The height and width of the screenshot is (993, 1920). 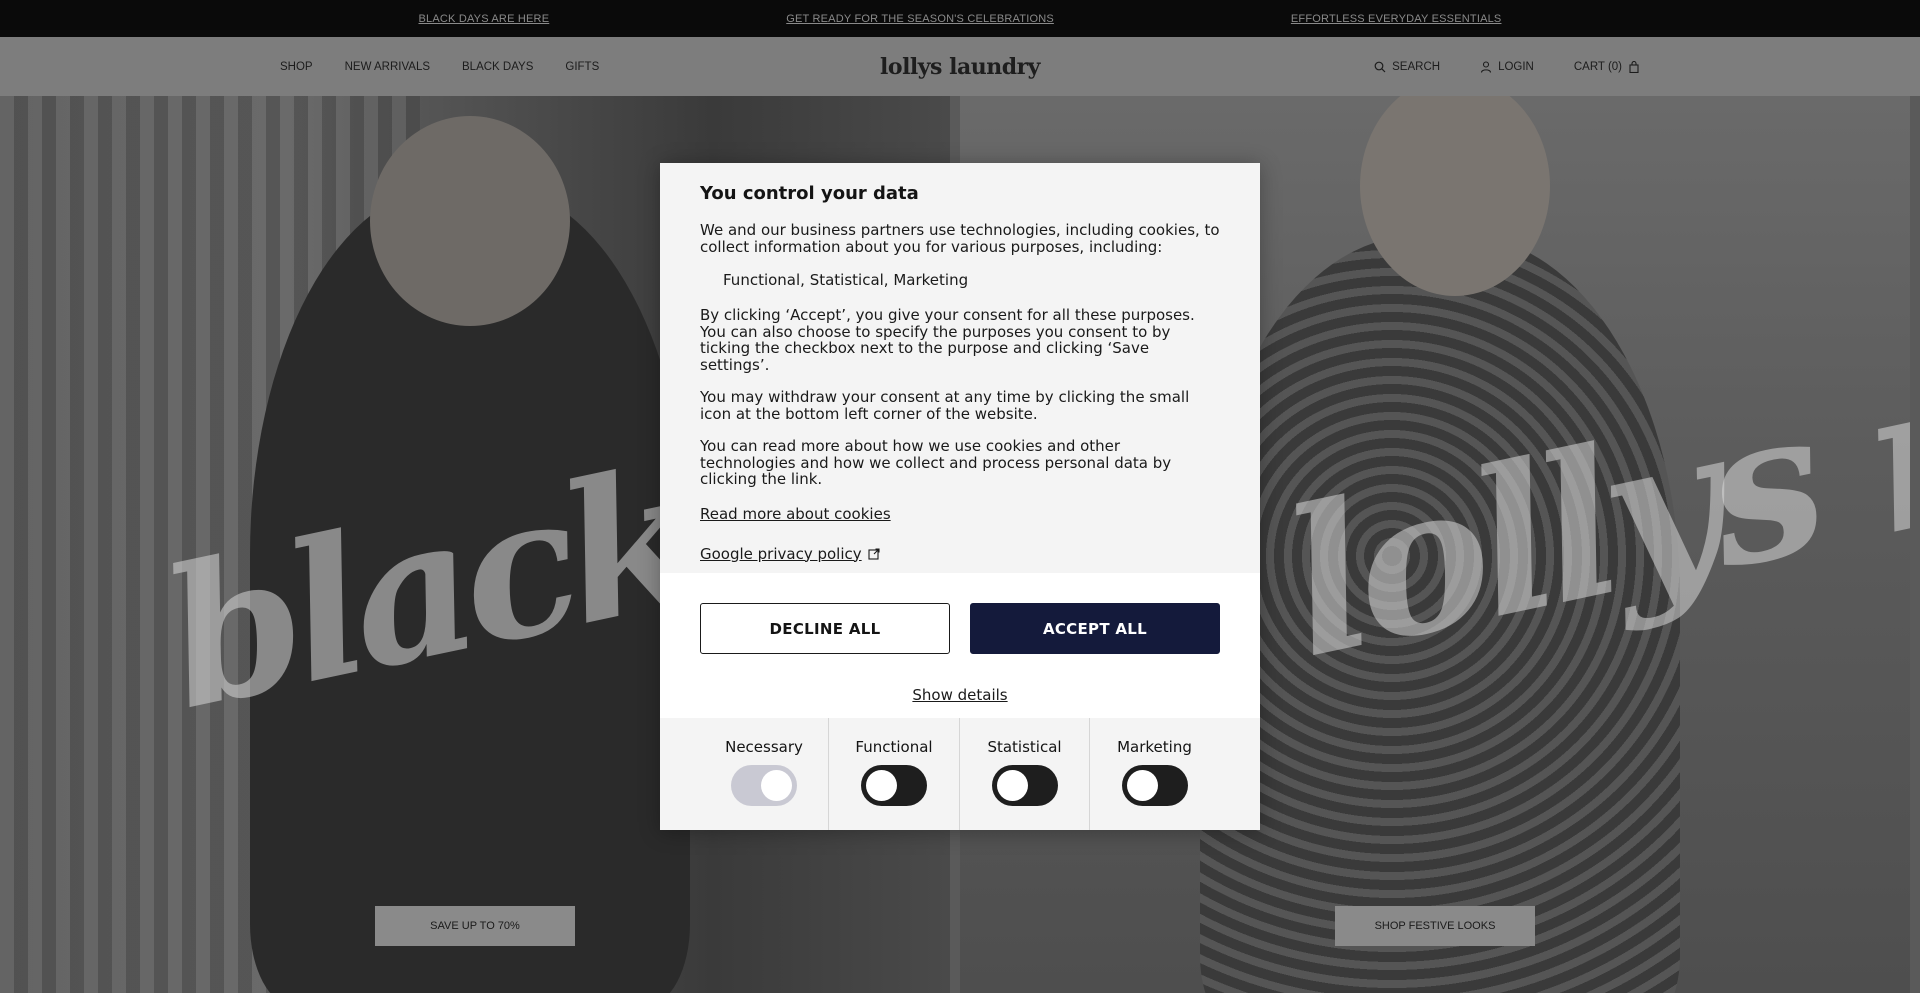 I want to click on toggle-group-statistical: Statistical, so click(x=1025, y=774).